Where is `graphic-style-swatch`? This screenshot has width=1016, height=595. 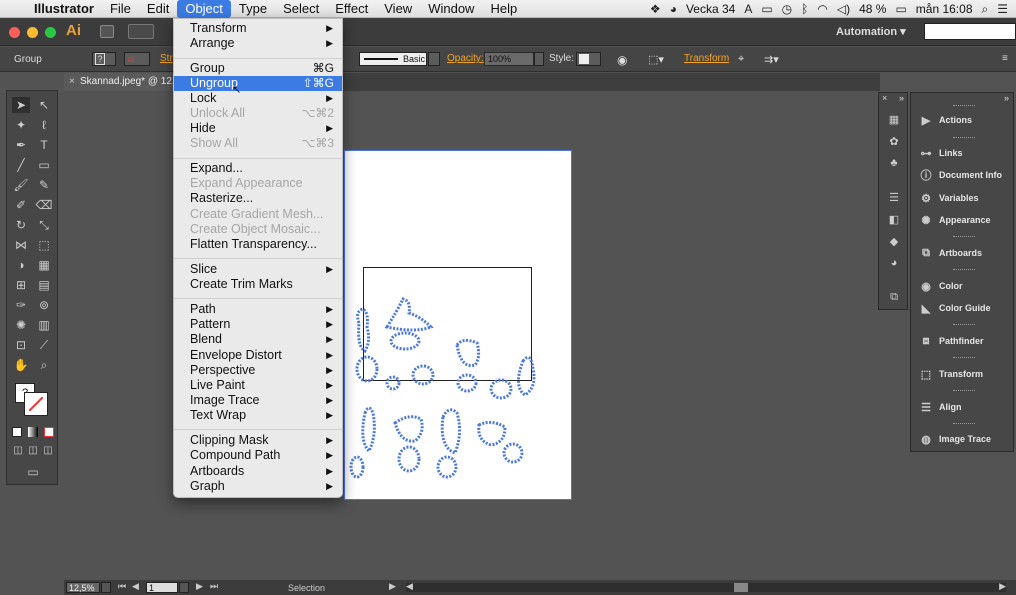
graphic-style-swatch is located at coordinates (588, 59).